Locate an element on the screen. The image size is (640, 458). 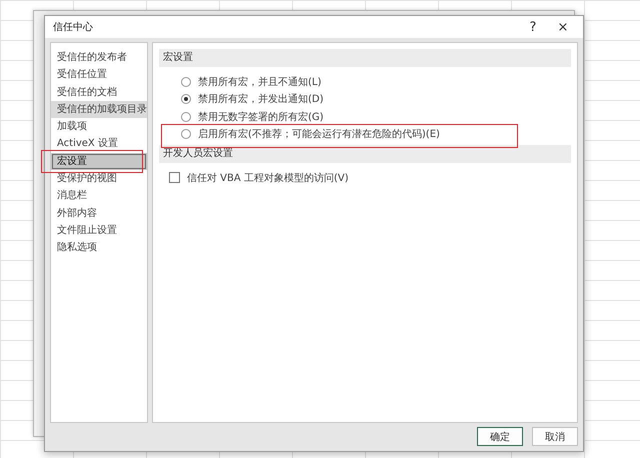
section-heading: 宏设置 is located at coordinates (365, 58).